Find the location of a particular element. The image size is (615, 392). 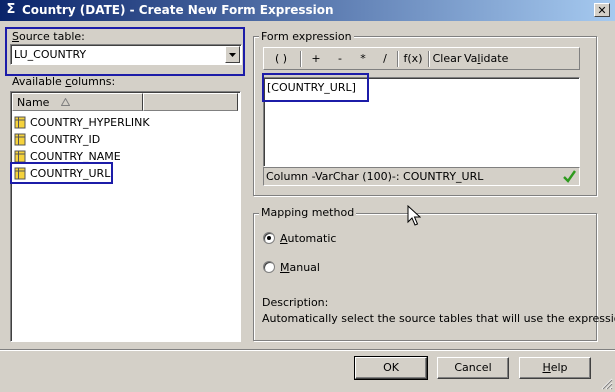

bottom-divider is located at coordinates (307, 350).